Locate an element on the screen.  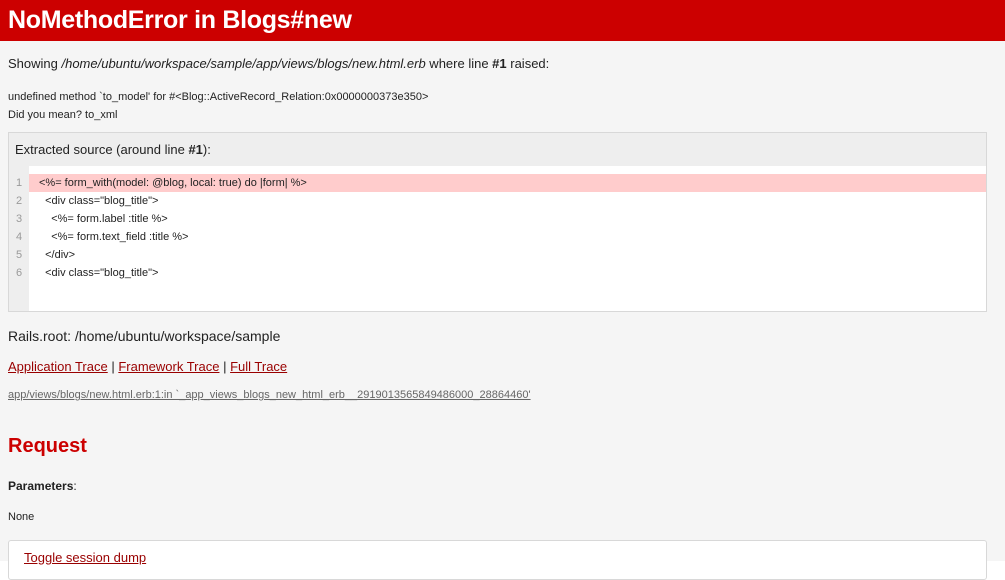
parameters-label: Parameters is located at coordinates (41, 486).